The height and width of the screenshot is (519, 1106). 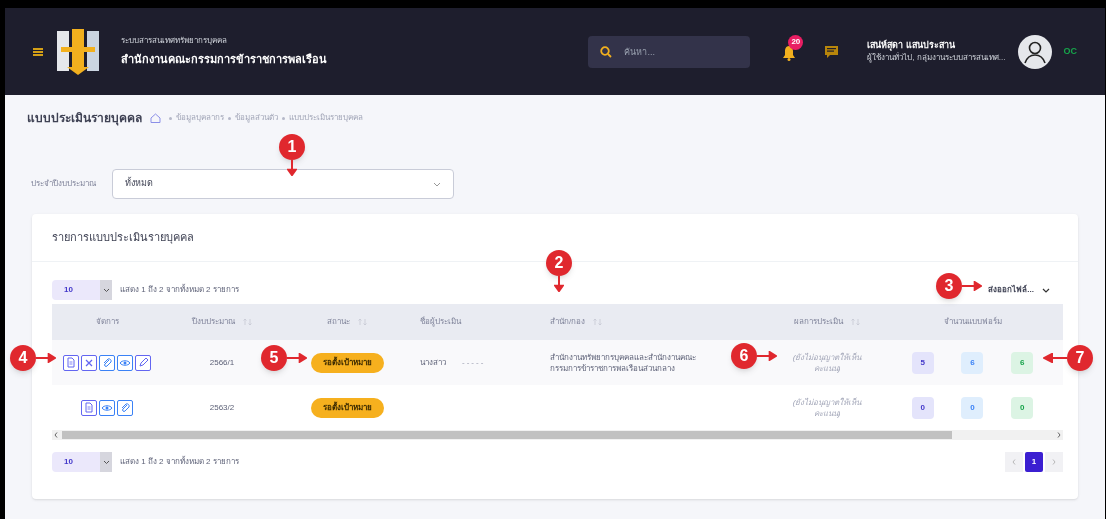 I want to click on department-name: สำนักงานทรัพยากรบุคคลและสำนักงานคณะกรรมการข้าราชการพลเรือนส่วนกลาง, so click(x=623, y=362).